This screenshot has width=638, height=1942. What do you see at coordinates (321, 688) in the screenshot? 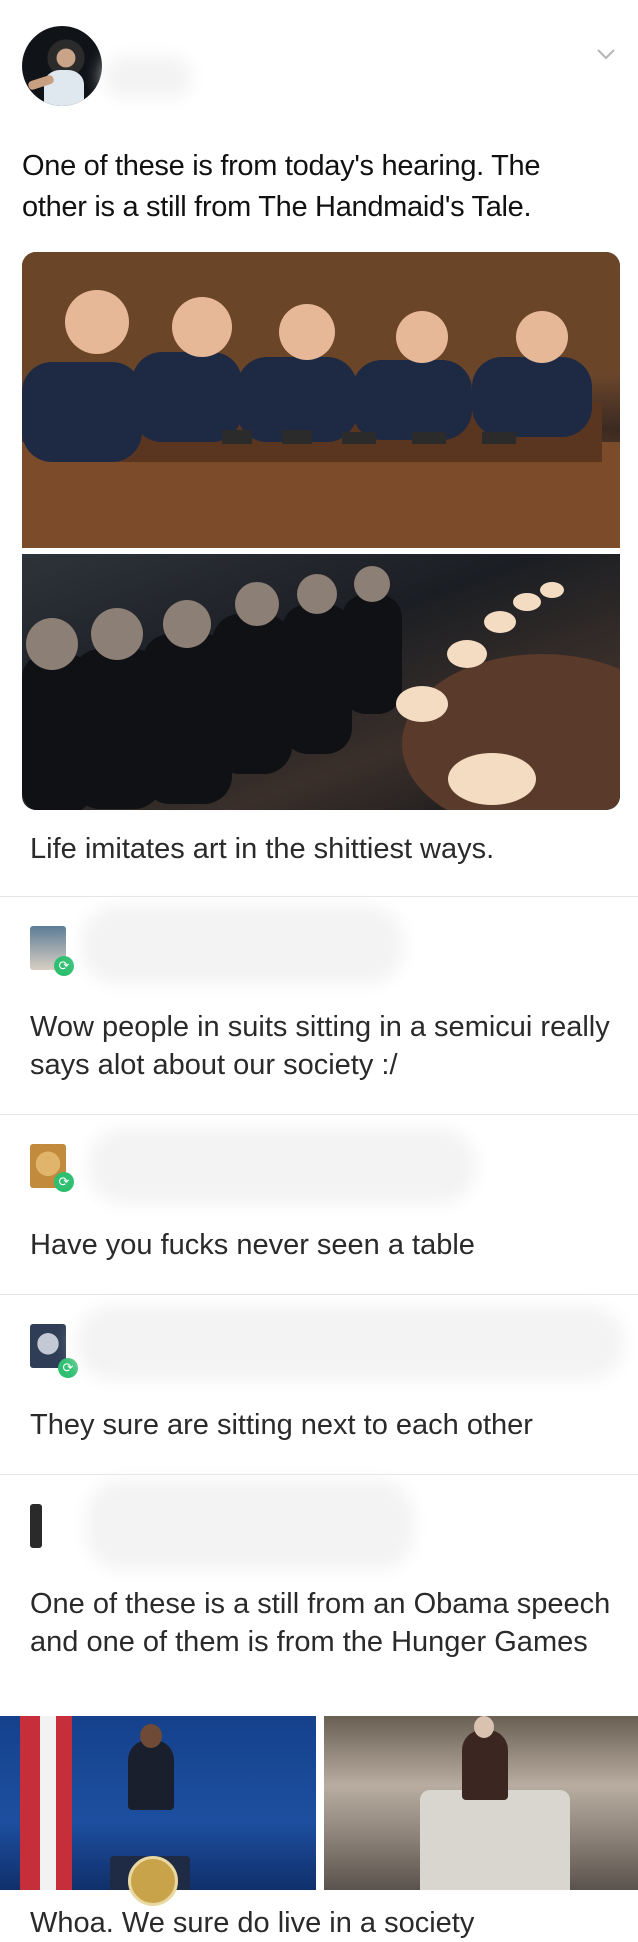
I see `handmaids-tale-illustration` at bounding box center [321, 688].